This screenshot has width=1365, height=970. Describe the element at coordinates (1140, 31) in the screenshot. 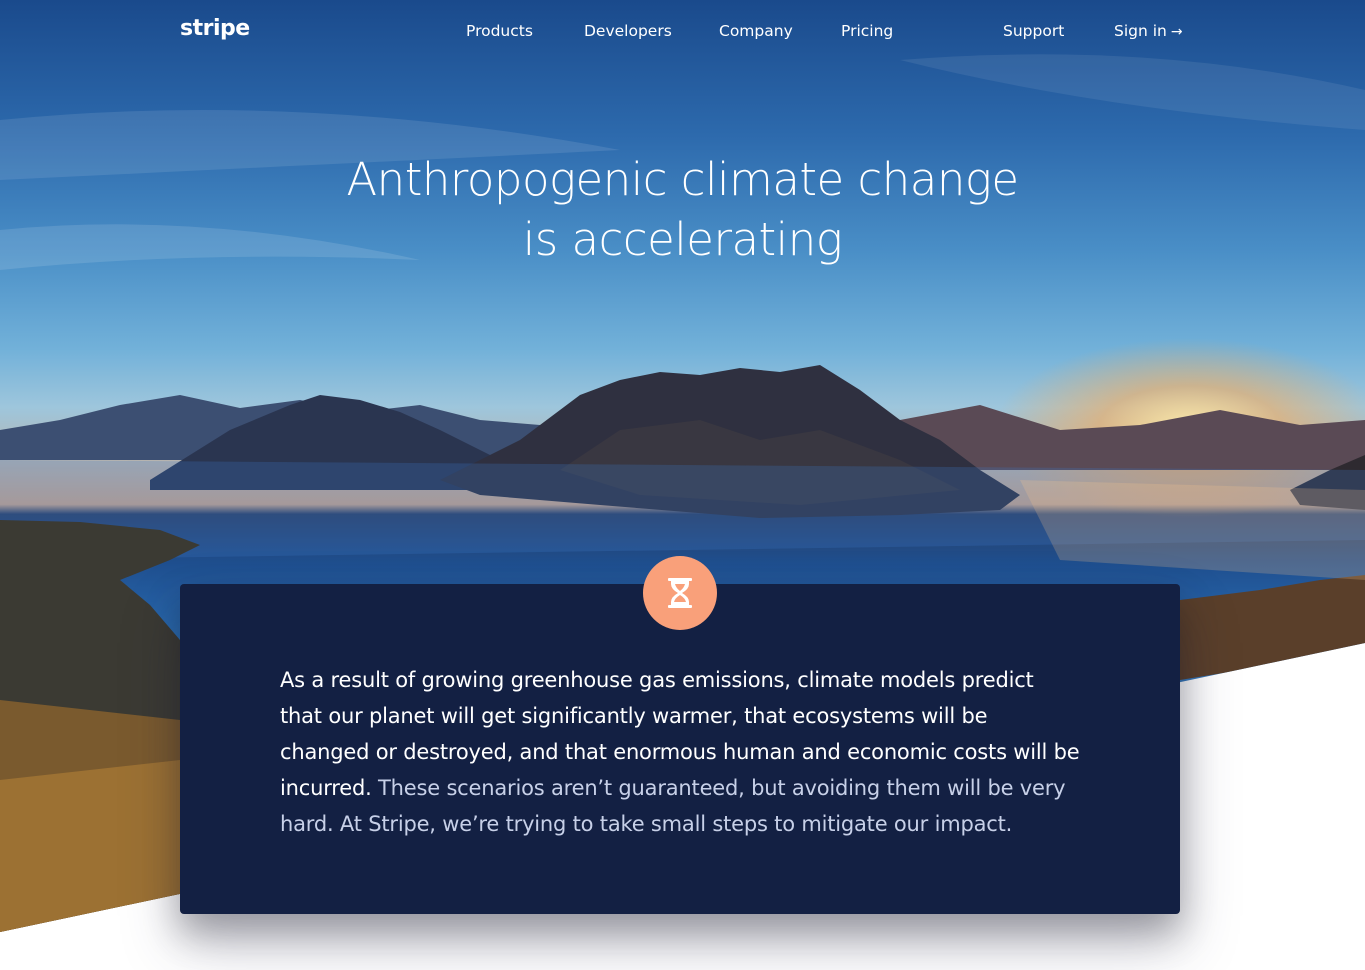

I see `signin-label: Sign in` at that location.